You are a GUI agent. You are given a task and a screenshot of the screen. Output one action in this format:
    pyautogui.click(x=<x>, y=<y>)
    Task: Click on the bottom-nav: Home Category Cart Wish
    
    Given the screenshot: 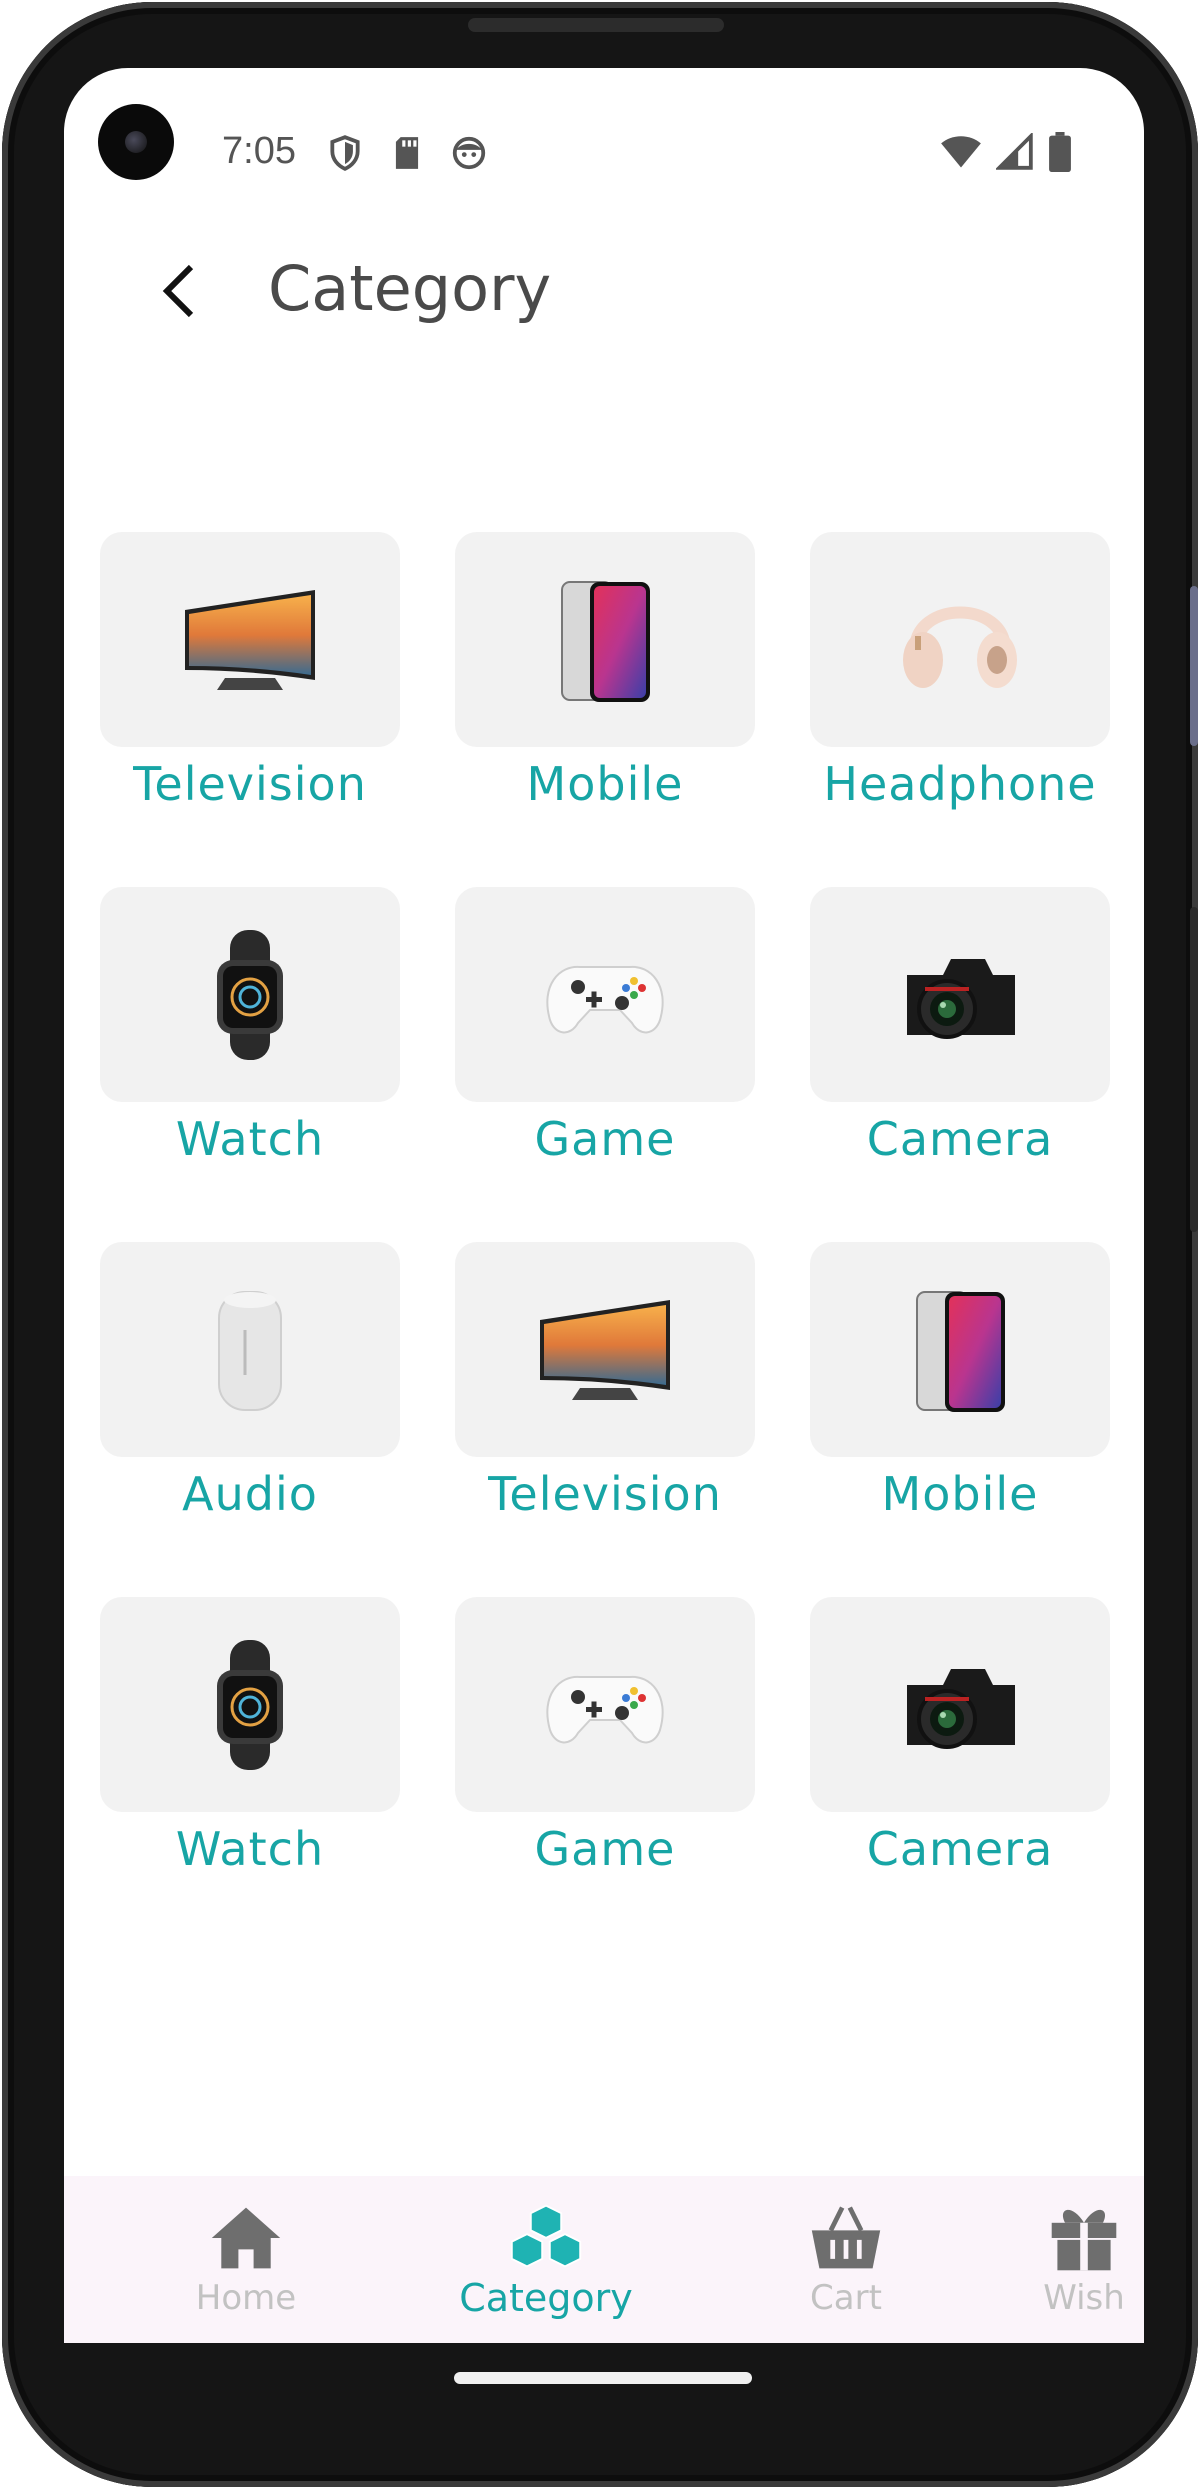 What is the action you would take?
    pyautogui.click(x=604, y=2259)
    